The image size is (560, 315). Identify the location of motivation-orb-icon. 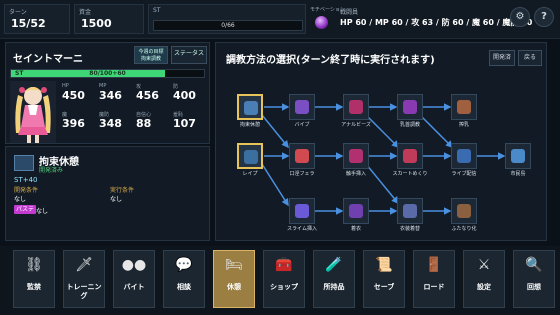
(321, 22).